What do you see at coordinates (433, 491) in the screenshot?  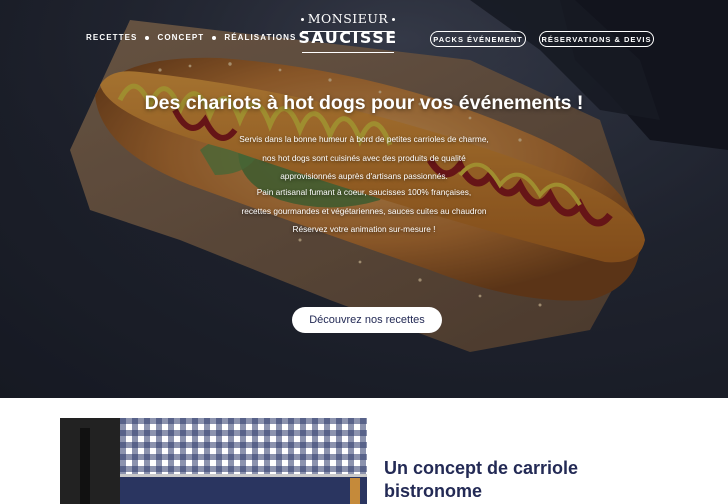 I see `concept-title-line: bistronome` at bounding box center [433, 491].